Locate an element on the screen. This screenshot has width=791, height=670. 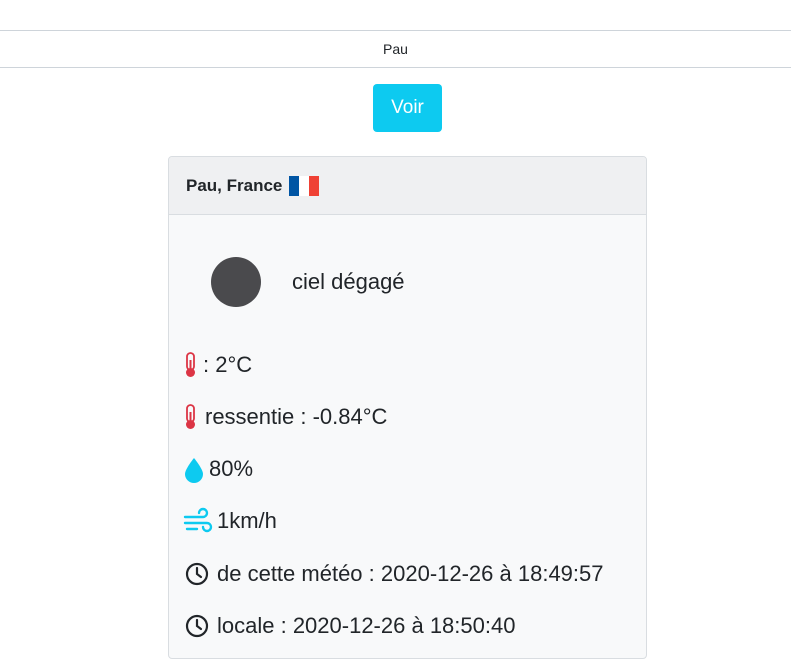
city-search-value: Pau is located at coordinates (395, 49).